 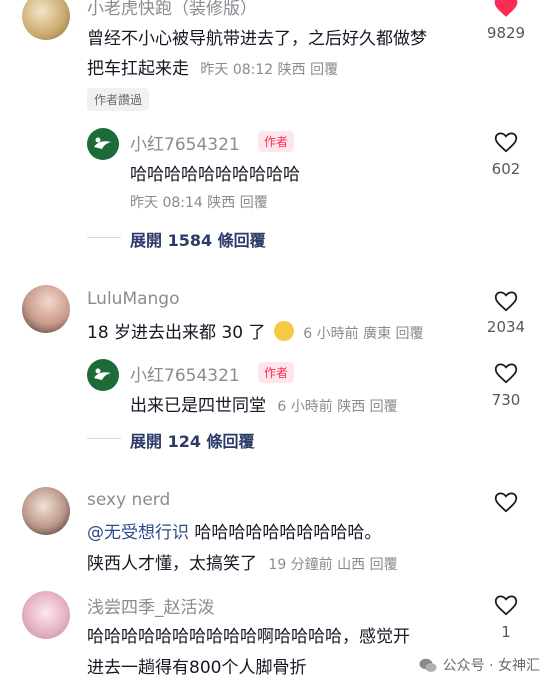 What do you see at coordinates (248, 637) in the screenshot?
I see `comment-text: 哈哈哈哈哈哈哈哈哈哈啊哈哈哈哈，感觉开` at bounding box center [248, 637].